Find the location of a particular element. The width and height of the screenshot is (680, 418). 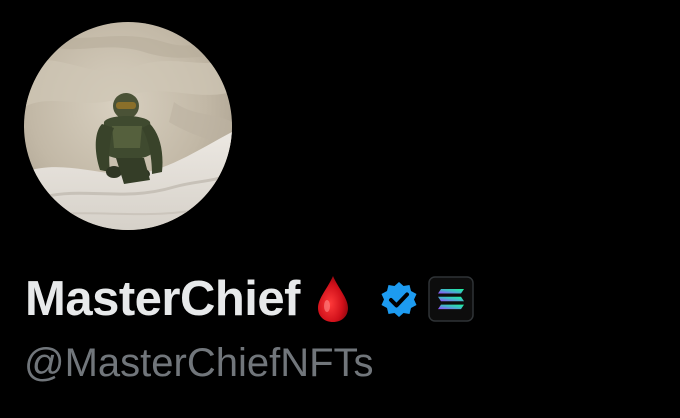

verified-badge-icon is located at coordinates (399, 299).